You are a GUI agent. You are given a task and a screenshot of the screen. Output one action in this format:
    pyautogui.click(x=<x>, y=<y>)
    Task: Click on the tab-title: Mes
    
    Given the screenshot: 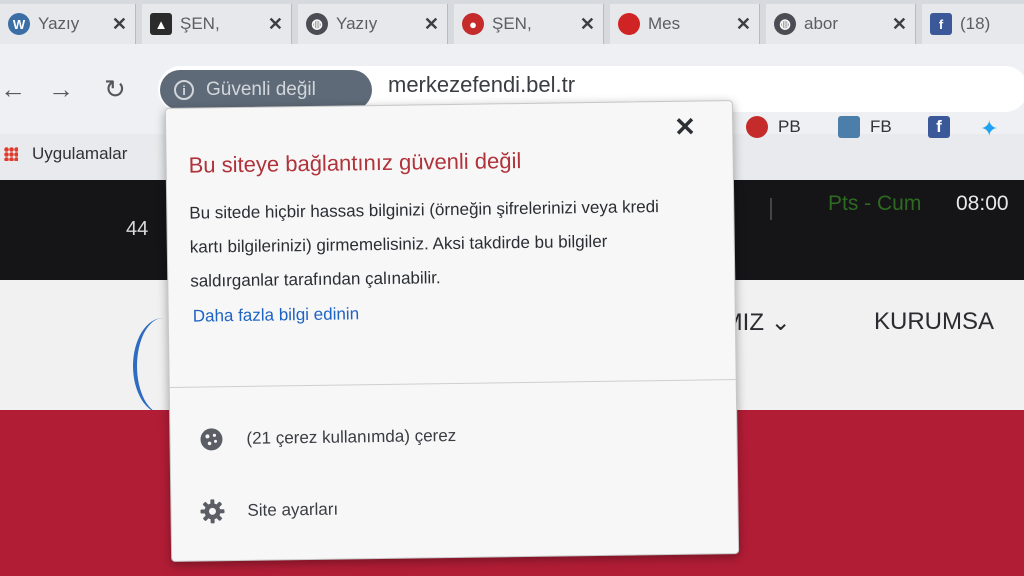 What is the action you would take?
    pyautogui.click(x=664, y=23)
    